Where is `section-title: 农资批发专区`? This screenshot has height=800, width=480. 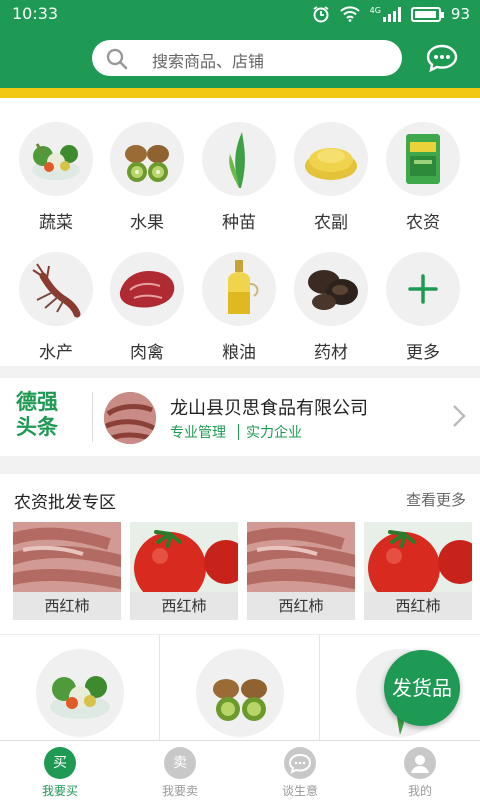 section-title: 农资批发专区 is located at coordinates (65, 503).